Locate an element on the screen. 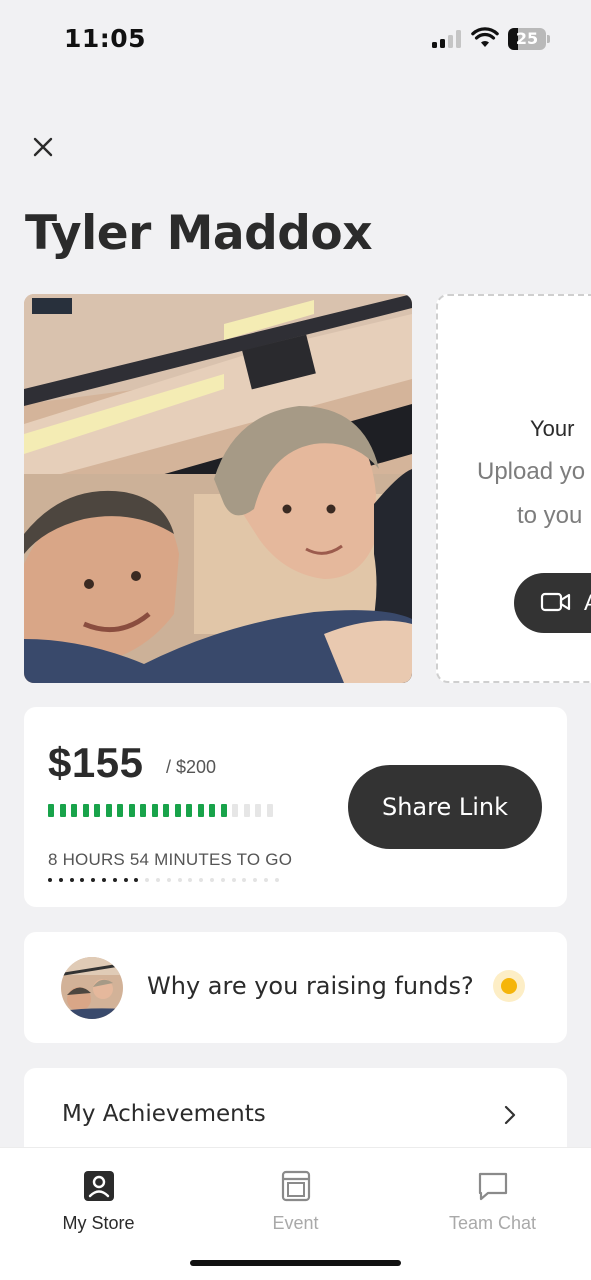 Image resolution: width=591 pixels, height=1280 pixels. store-profile-icon is located at coordinates (98, 1186).